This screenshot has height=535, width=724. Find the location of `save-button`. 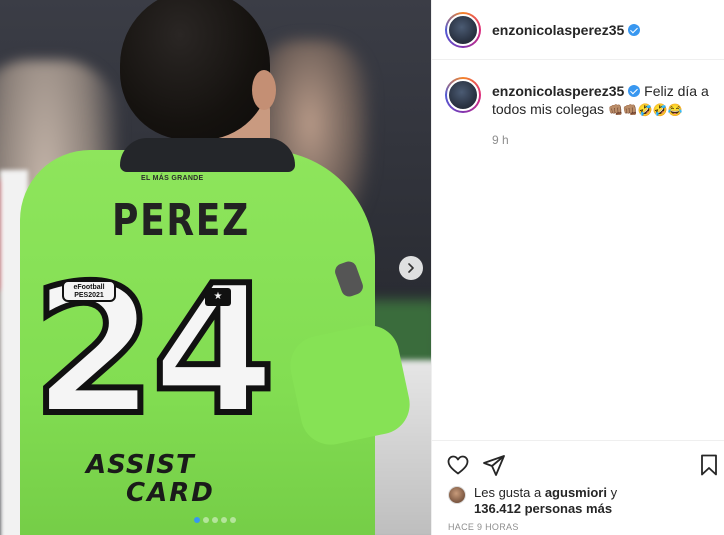

save-button is located at coordinates (709, 465).